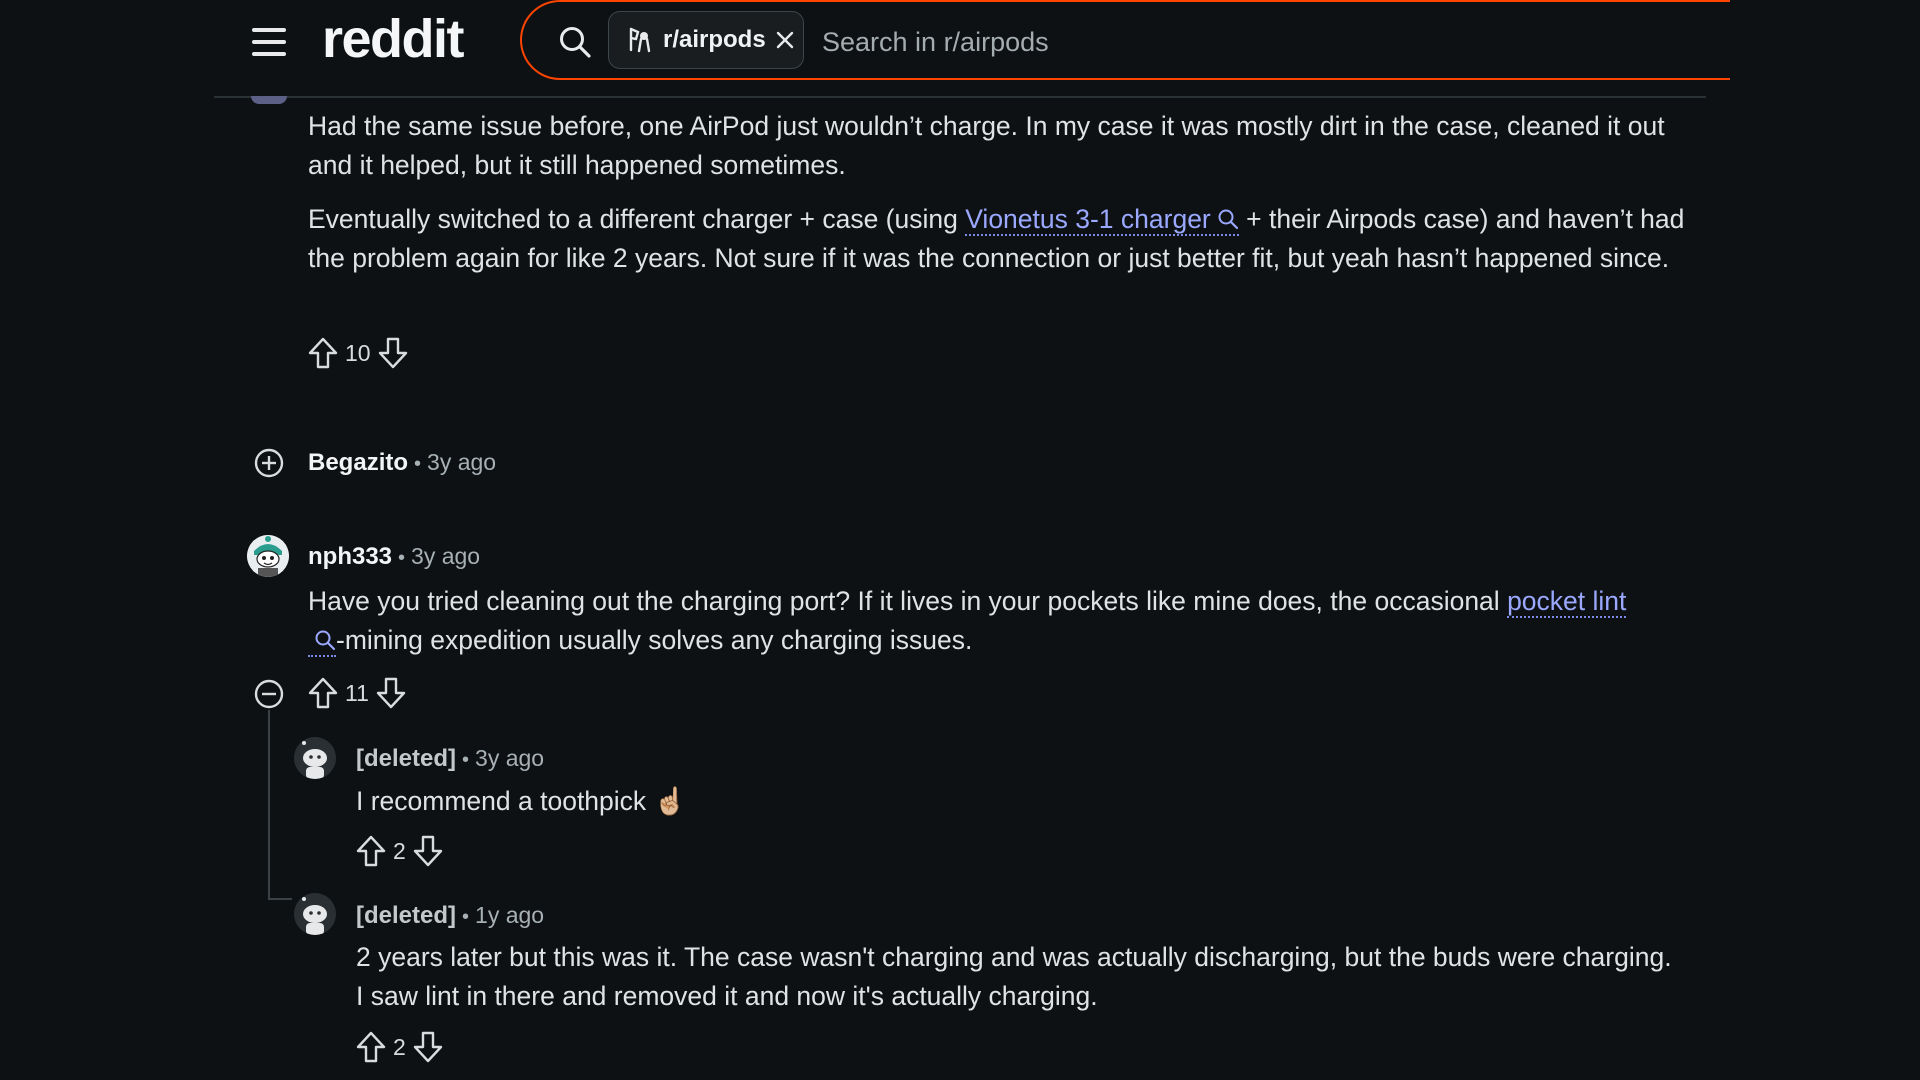 Image resolution: width=1920 pixels, height=1080 pixels. I want to click on thread-line, so click(269, 805).